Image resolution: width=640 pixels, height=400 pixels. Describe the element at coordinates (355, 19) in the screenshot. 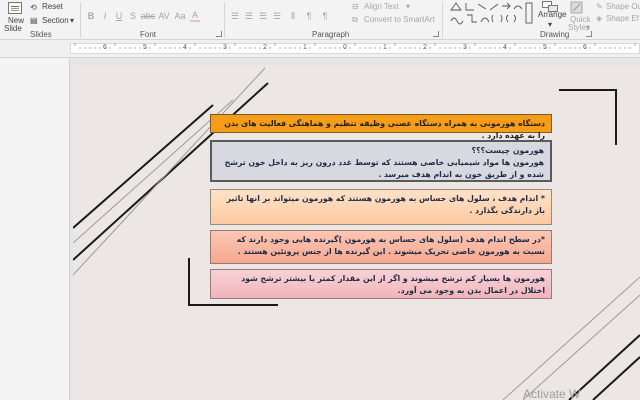

I see `smartart-icon: ⧉` at that location.